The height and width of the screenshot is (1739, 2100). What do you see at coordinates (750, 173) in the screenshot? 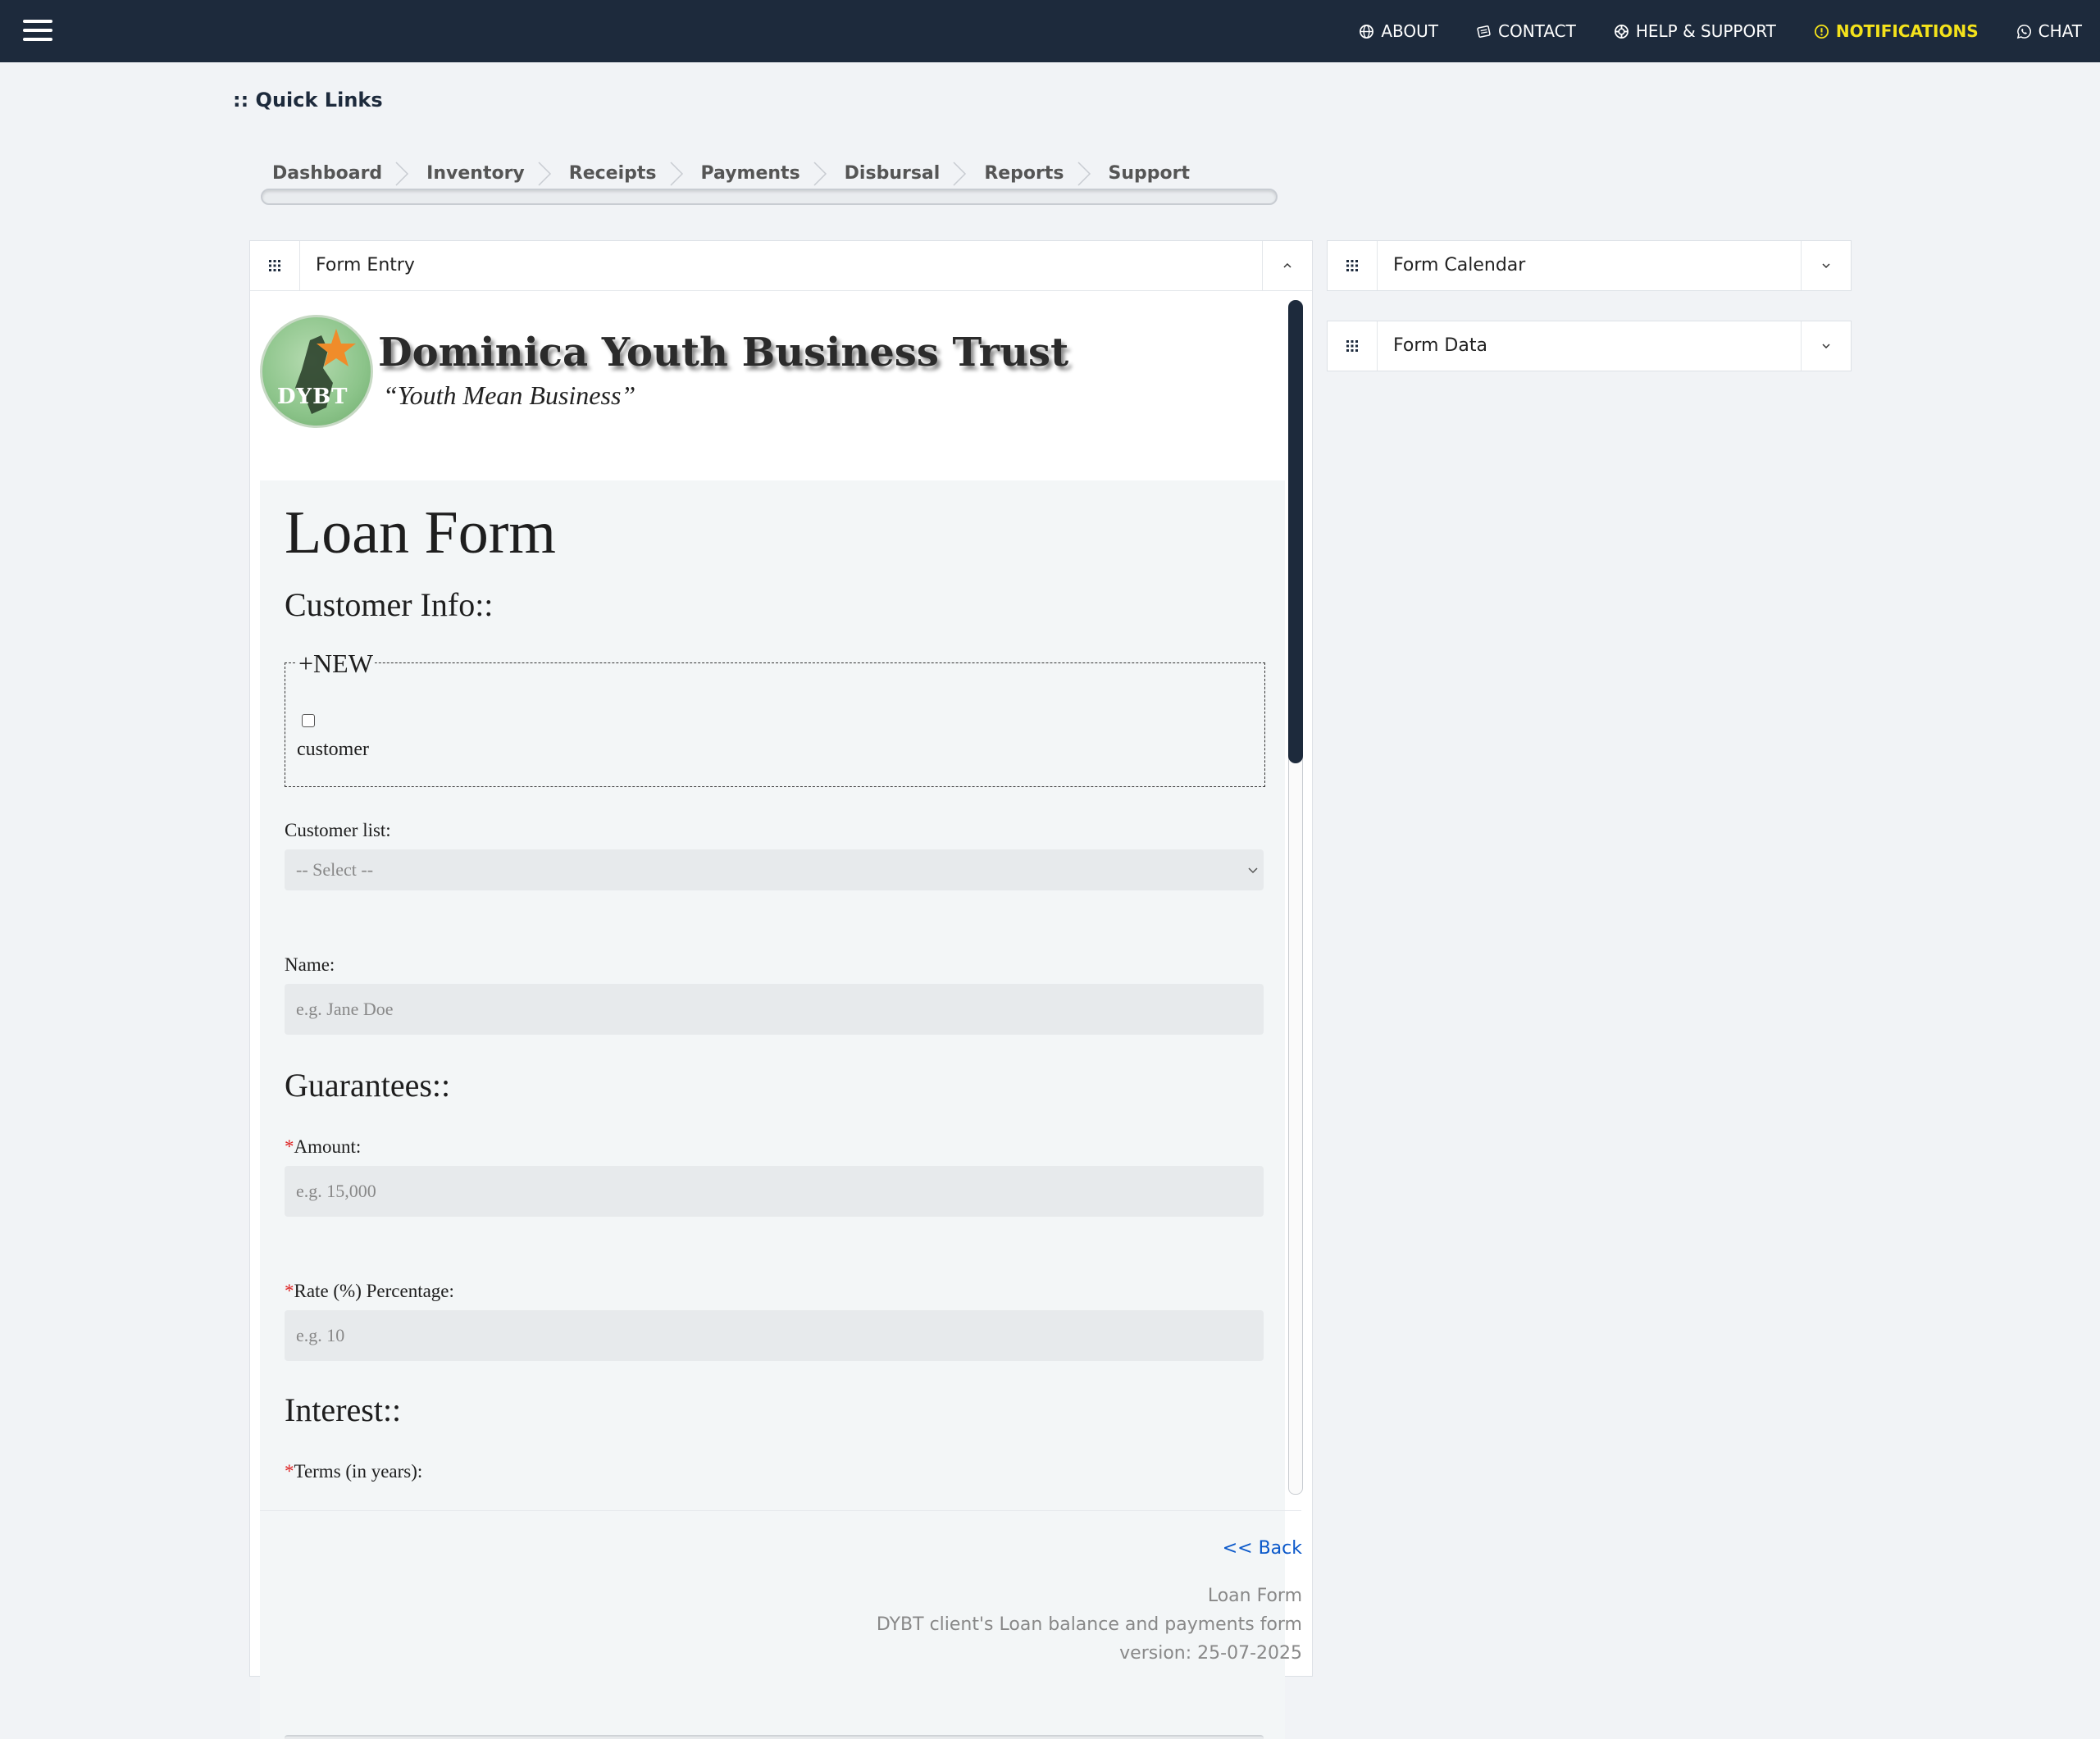
I see `quicklink-label: Payments` at bounding box center [750, 173].